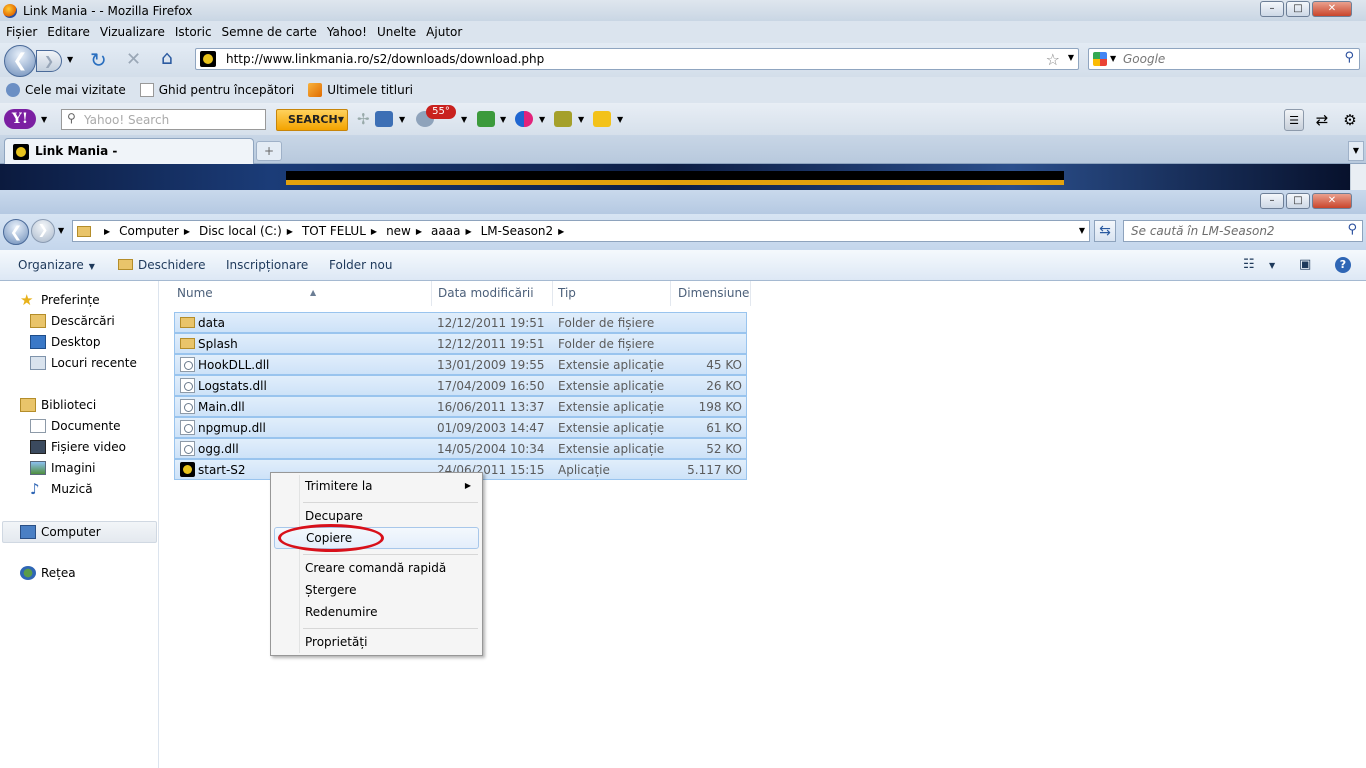 The width and height of the screenshot is (1366, 768). I want to click on recent-pages-dropdown-icon: ▼, so click(61, 230).